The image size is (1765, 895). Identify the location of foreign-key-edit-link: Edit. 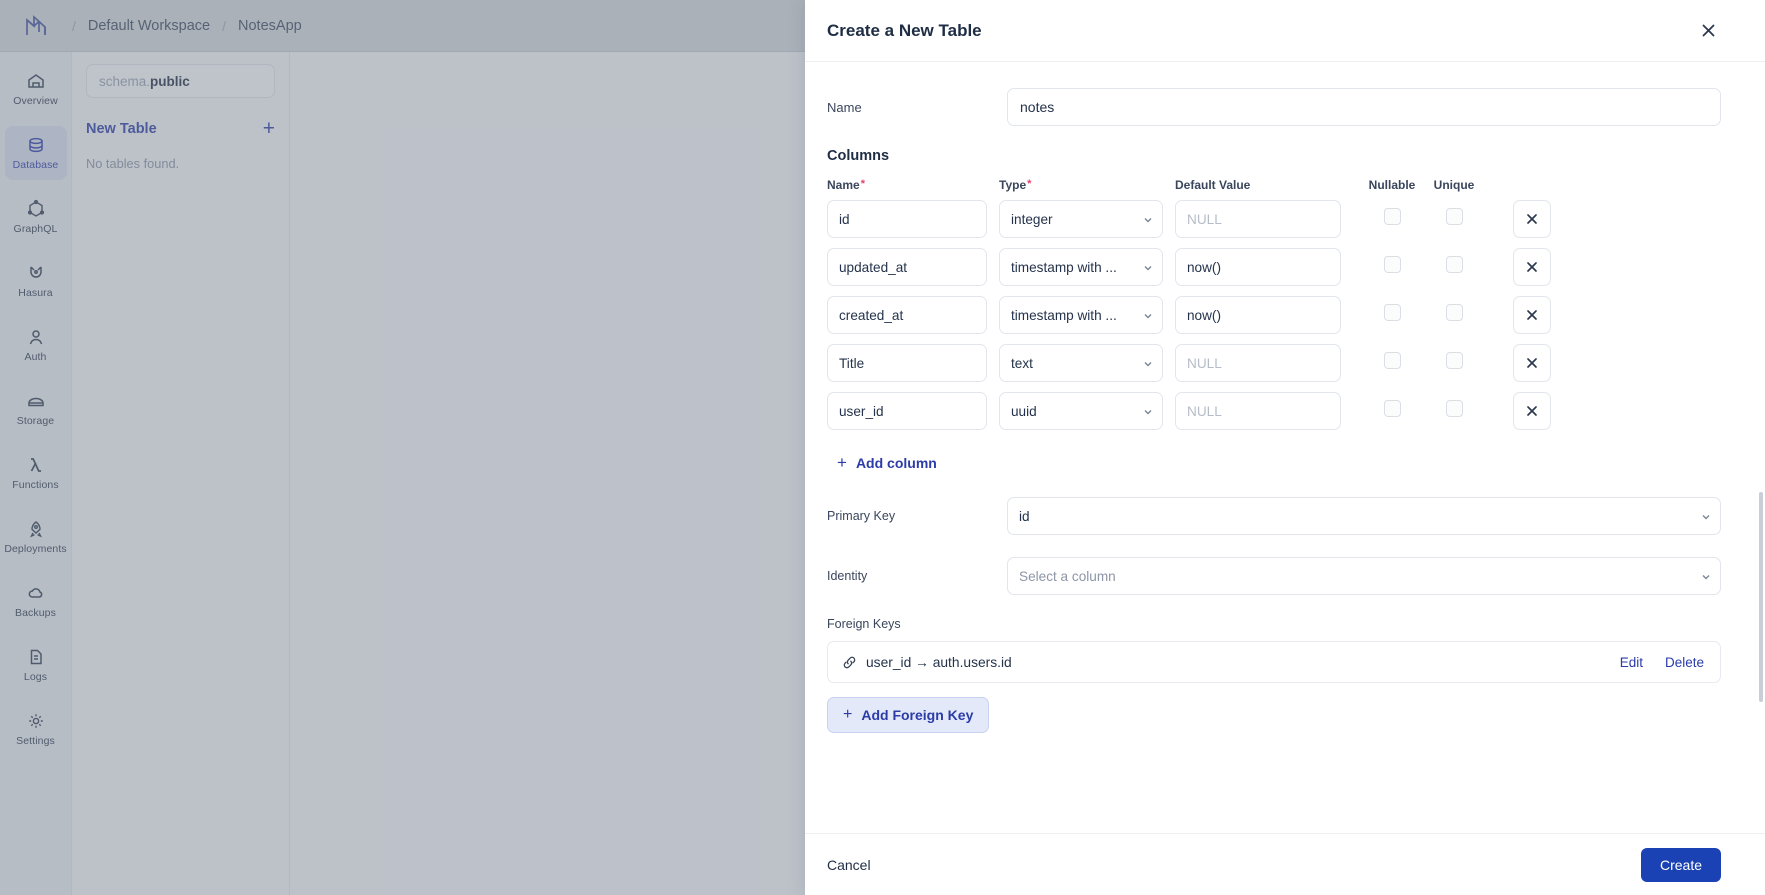
(1631, 662).